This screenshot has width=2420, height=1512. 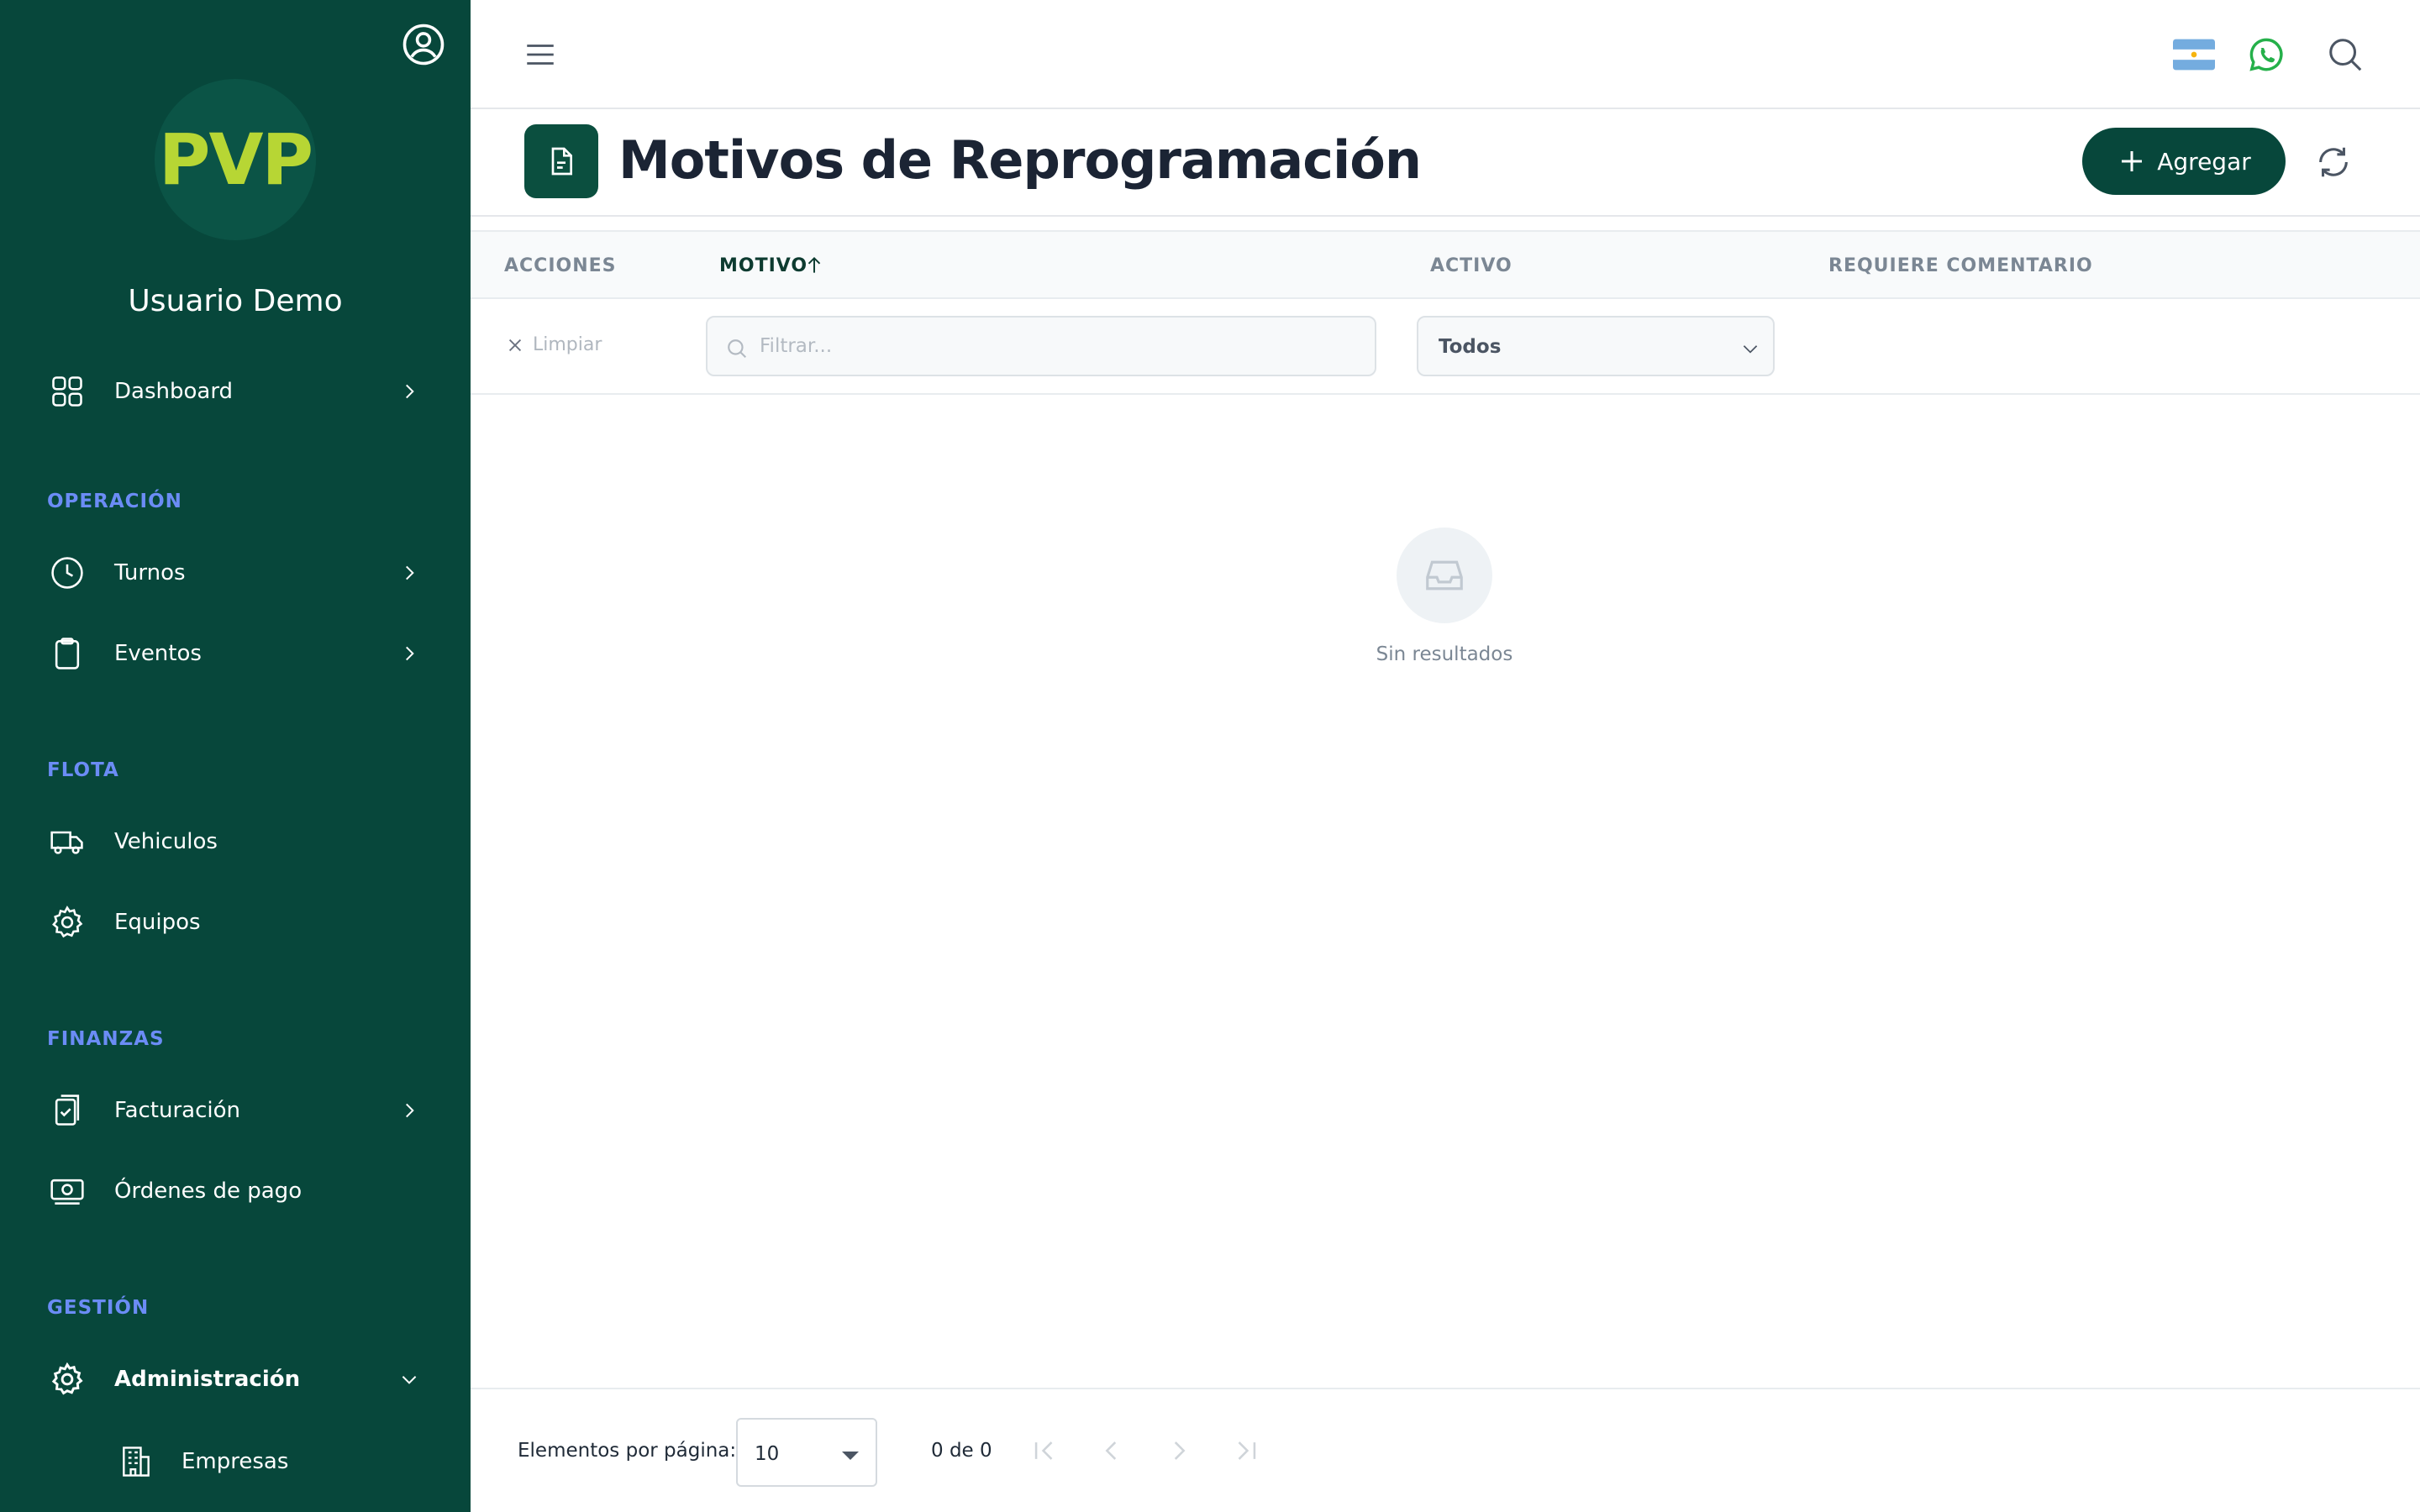 I want to click on user-name: Usuario Demo, so click(x=235, y=301).